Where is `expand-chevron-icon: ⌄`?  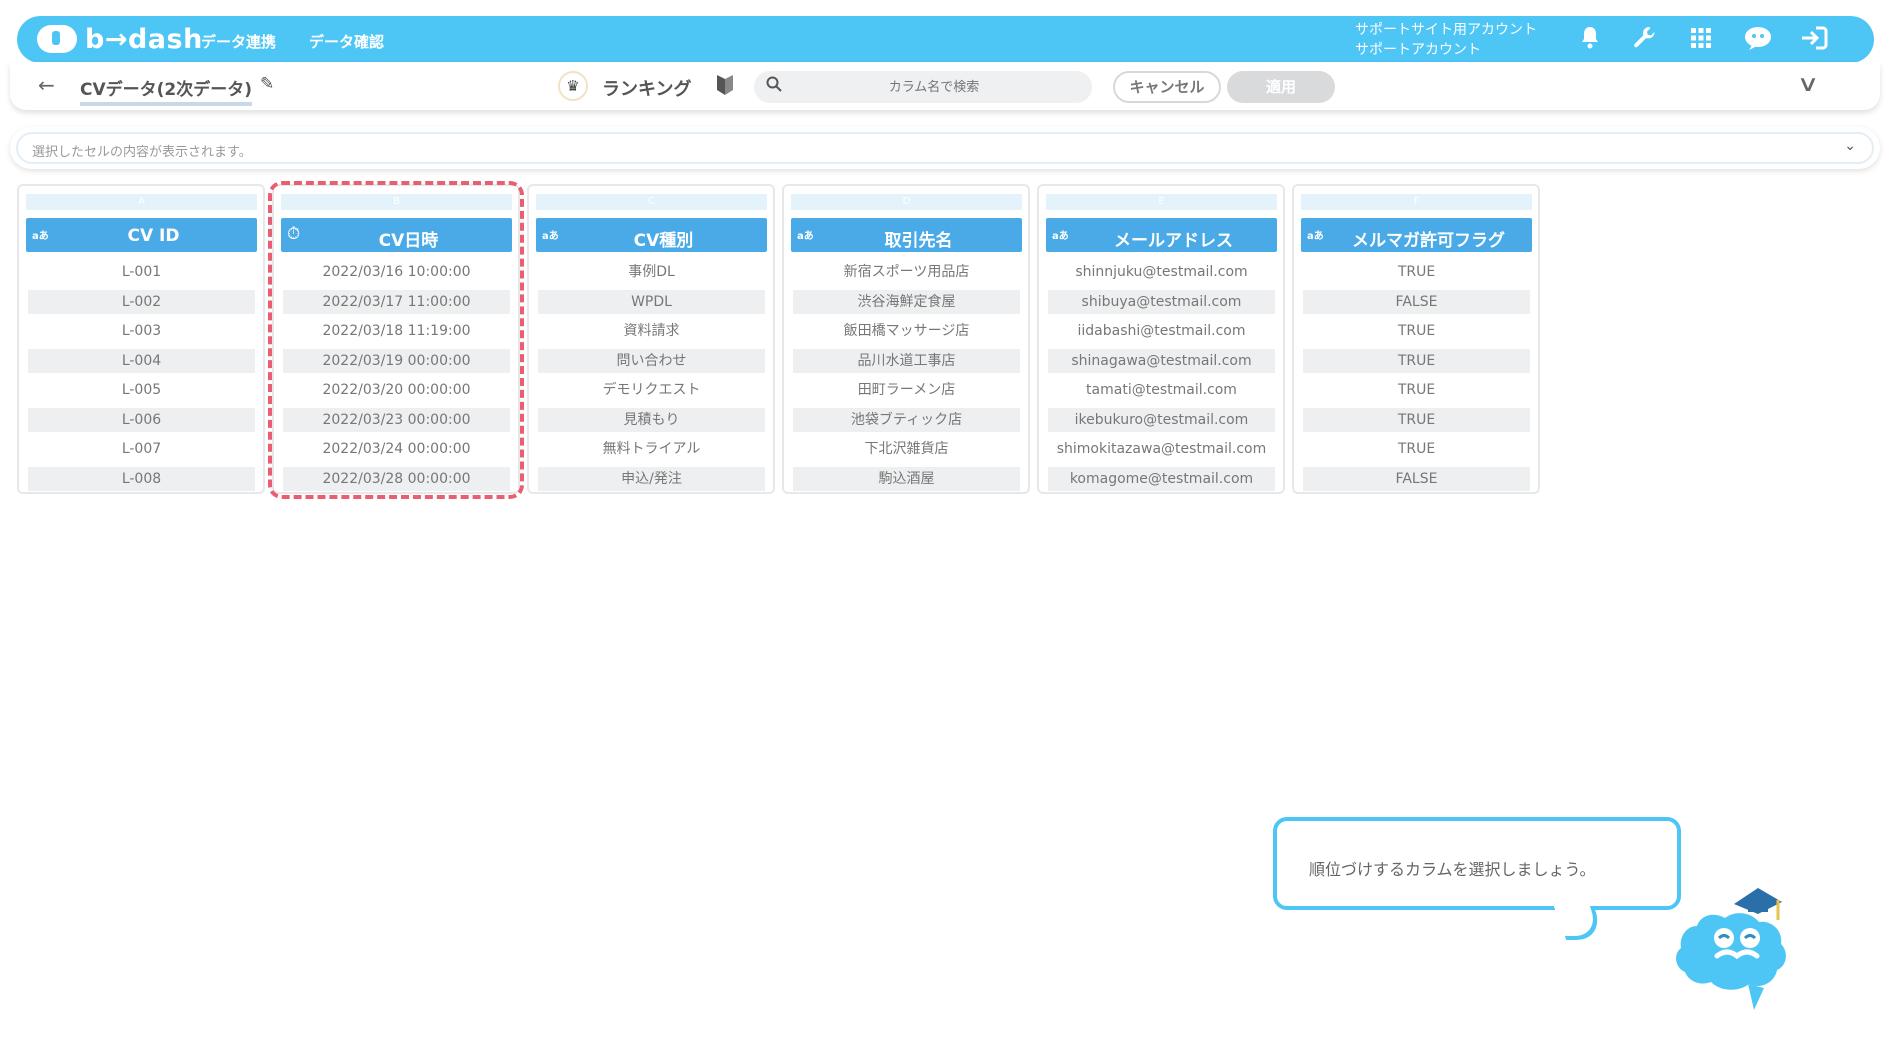 expand-chevron-icon: ⌄ is located at coordinates (1850, 146).